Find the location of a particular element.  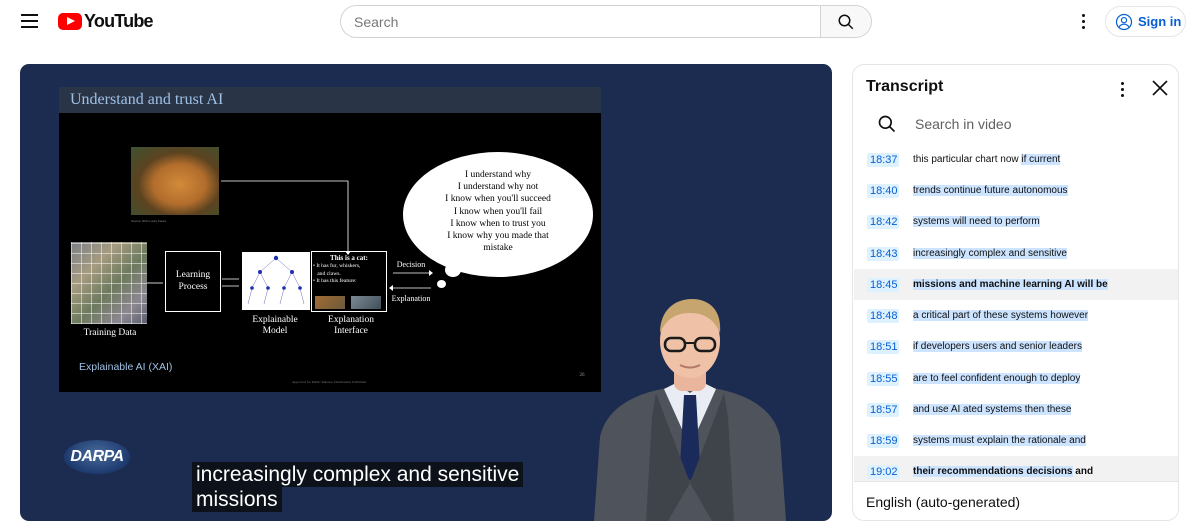

segment-text-highlight: a critical part of these systems however is located at coordinates (1001, 315).